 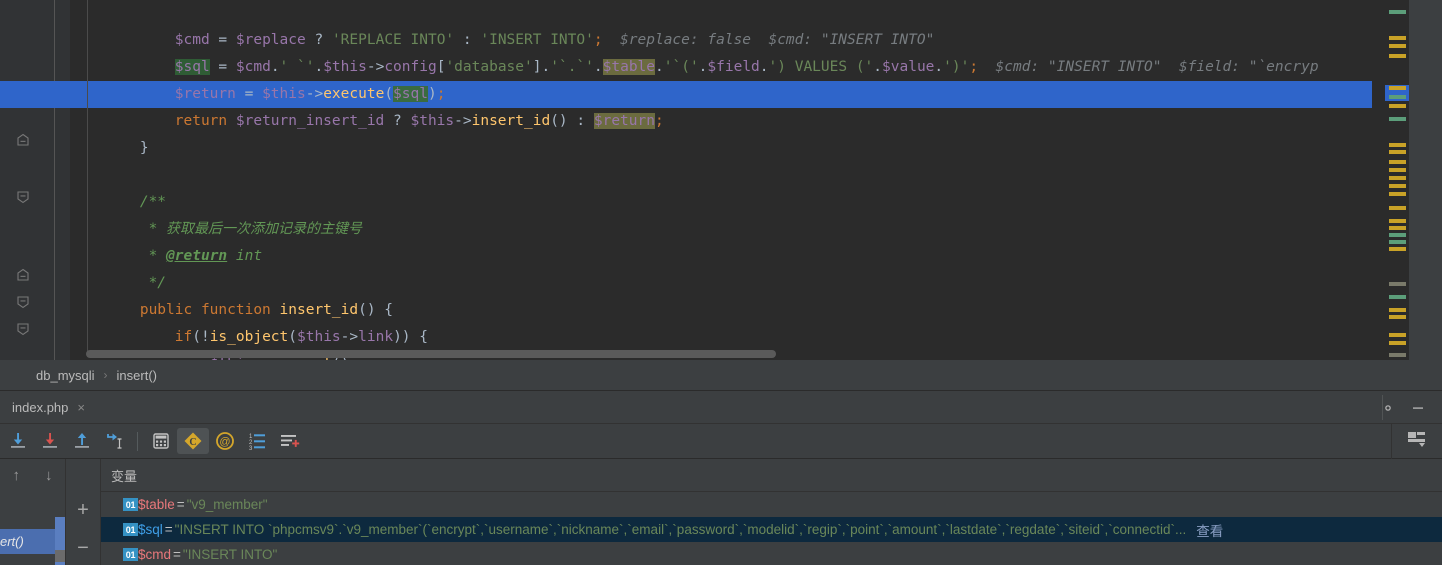 I want to click on breadcrumb-class: db_mysqli, so click(x=65, y=375).